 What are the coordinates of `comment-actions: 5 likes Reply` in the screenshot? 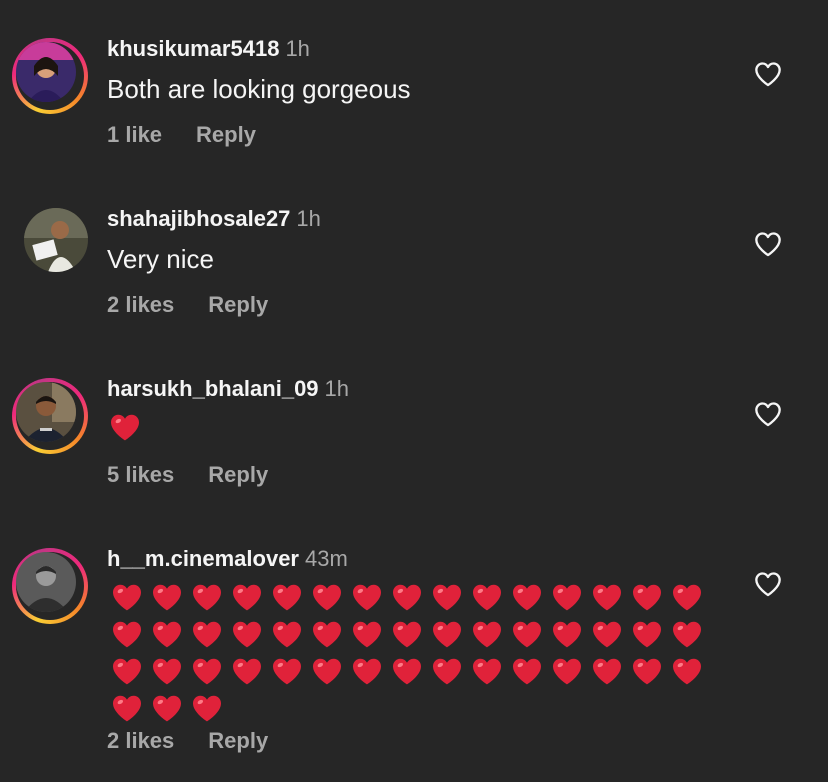 It's located at (187, 475).